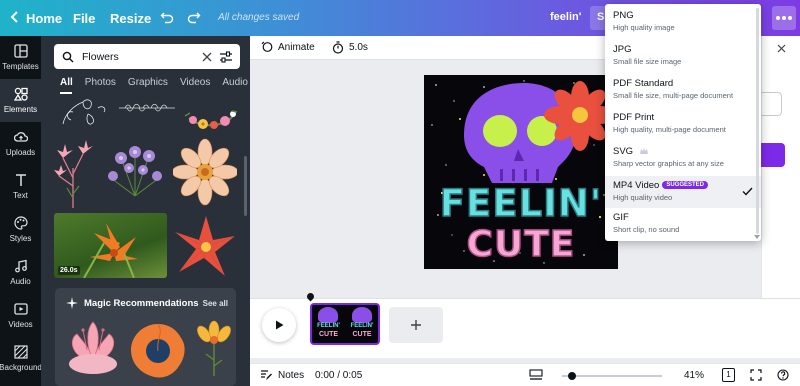 The width and height of the screenshot is (800, 386). Describe the element at coordinates (536, 375) in the screenshot. I see `timeline-view-icon` at that location.